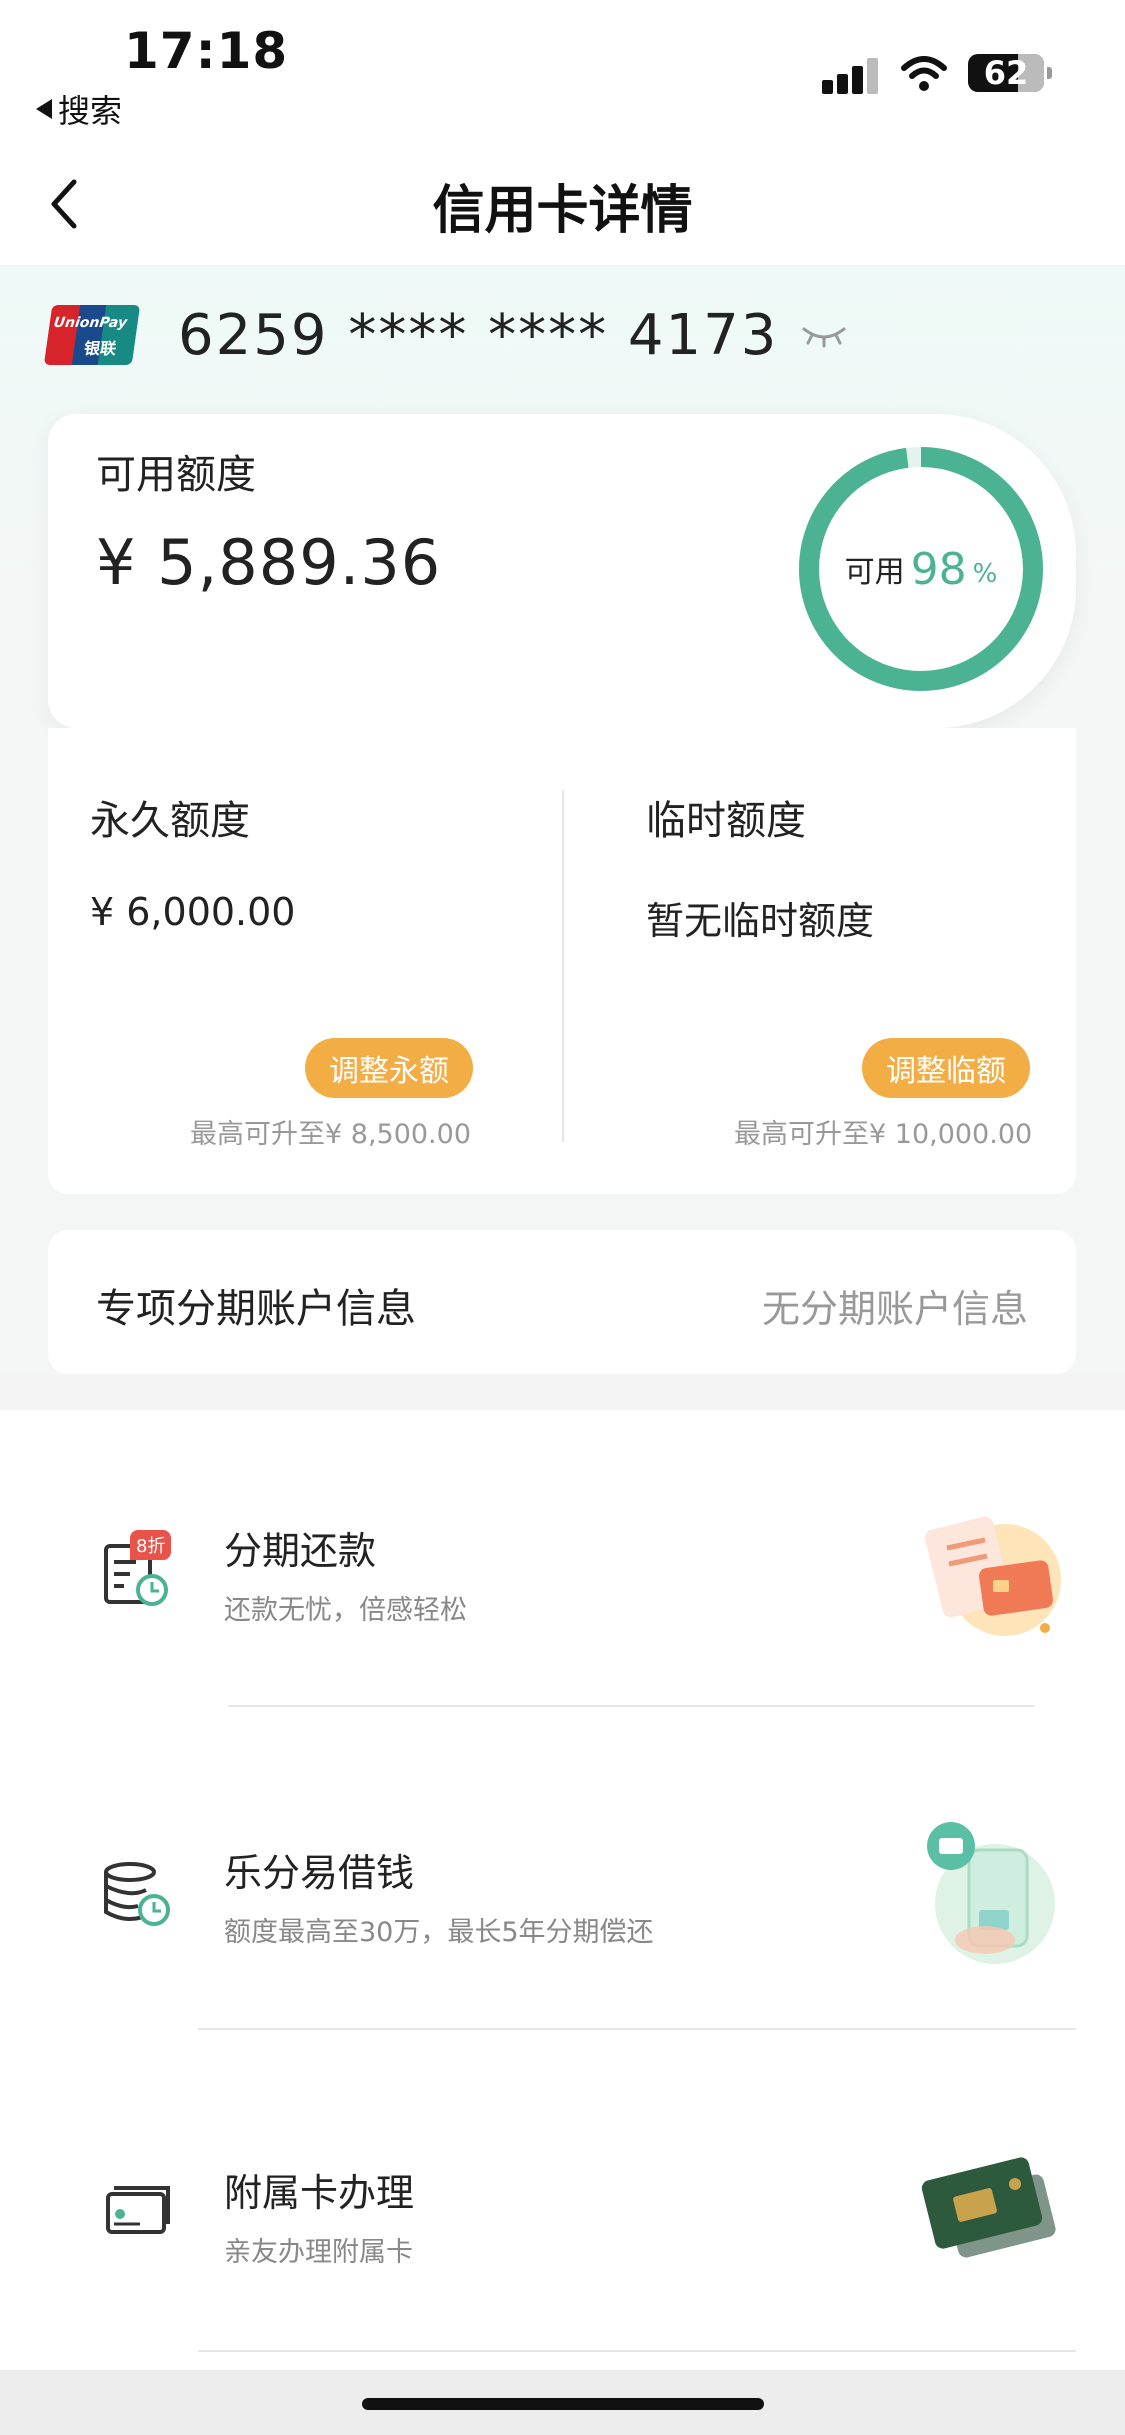  I want to click on ring-text: 可用 98 %, so click(921, 569).